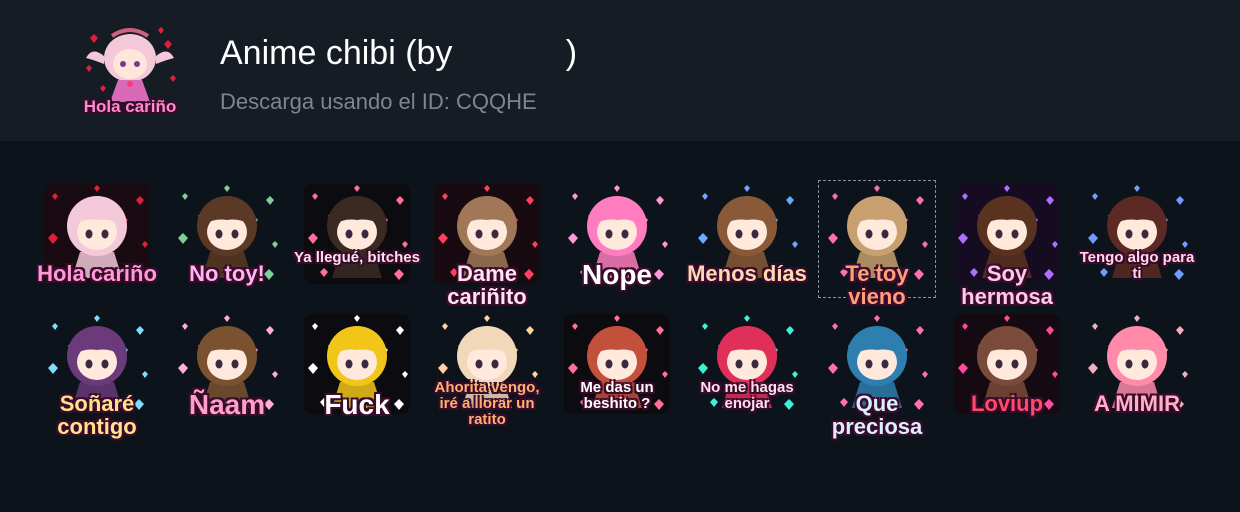  What do you see at coordinates (877, 415) in the screenshot?
I see `sticker-caption: Que preciosa` at bounding box center [877, 415].